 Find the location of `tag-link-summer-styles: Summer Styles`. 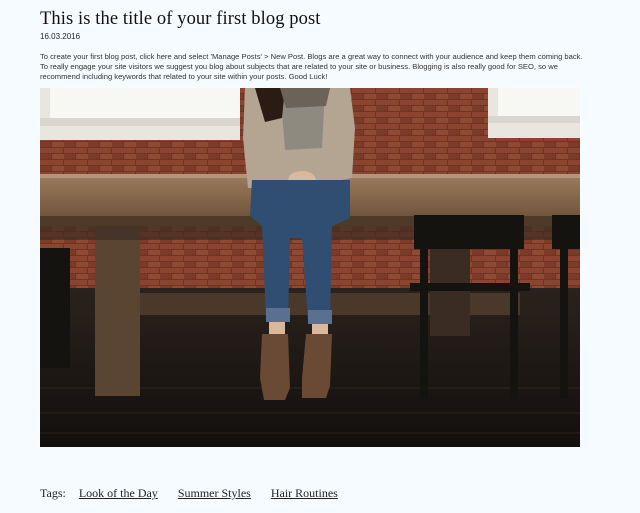

tag-link-summer-styles: Summer Styles is located at coordinates (214, 493).